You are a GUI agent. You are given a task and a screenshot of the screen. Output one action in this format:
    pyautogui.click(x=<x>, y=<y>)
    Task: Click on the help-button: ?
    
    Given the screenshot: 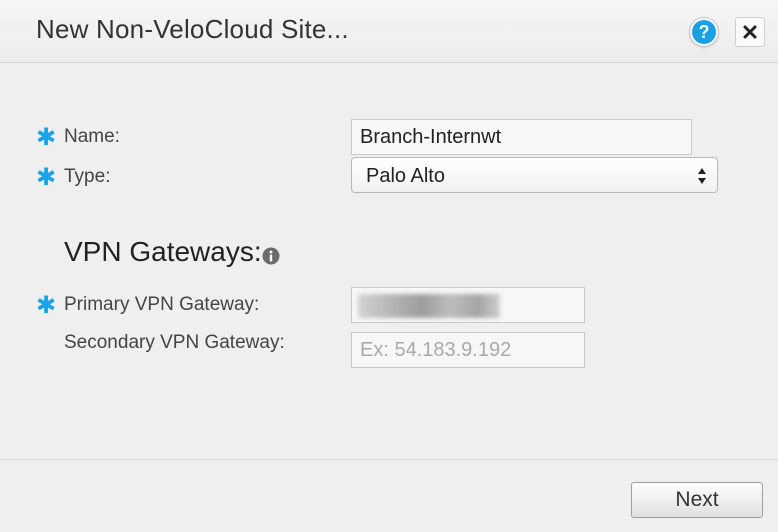 What is the action you would take?
    pyautogui.click(x=704, y=32)
    